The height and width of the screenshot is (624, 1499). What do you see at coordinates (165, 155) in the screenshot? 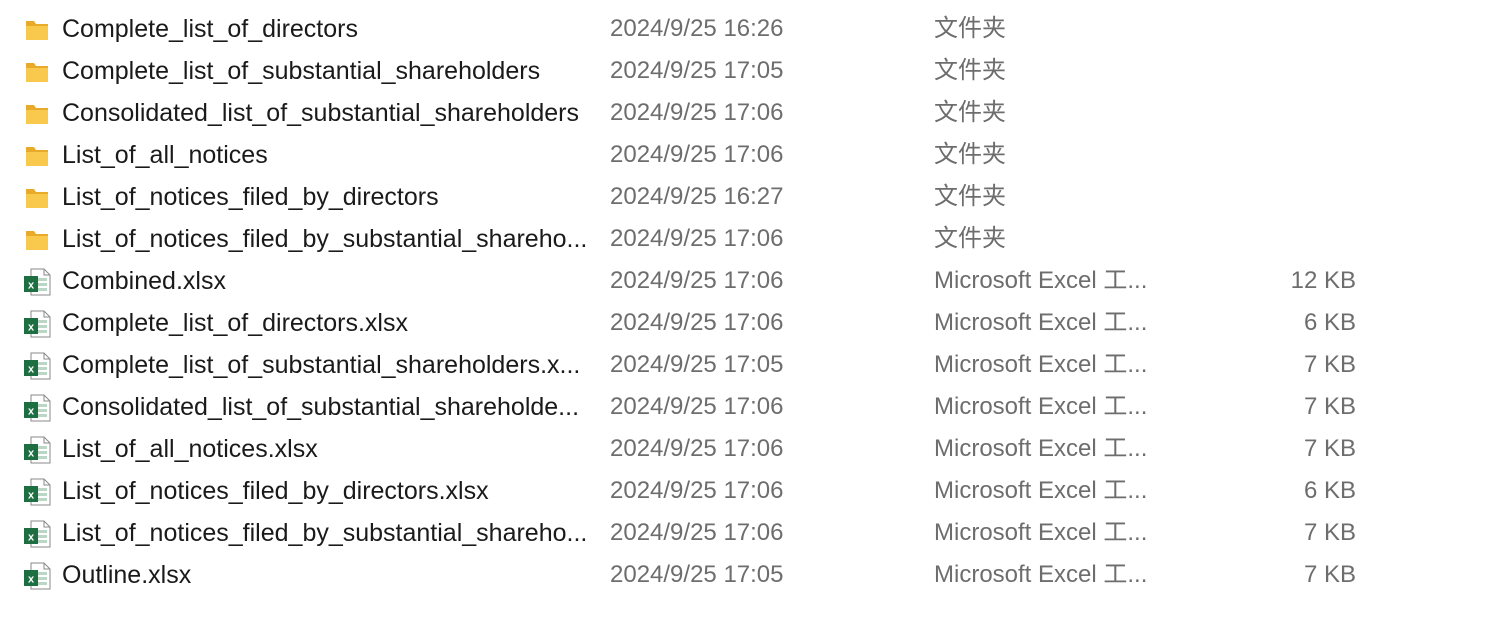
I see `file-name: List_of_all_notices` at bounding box center [165, 155].